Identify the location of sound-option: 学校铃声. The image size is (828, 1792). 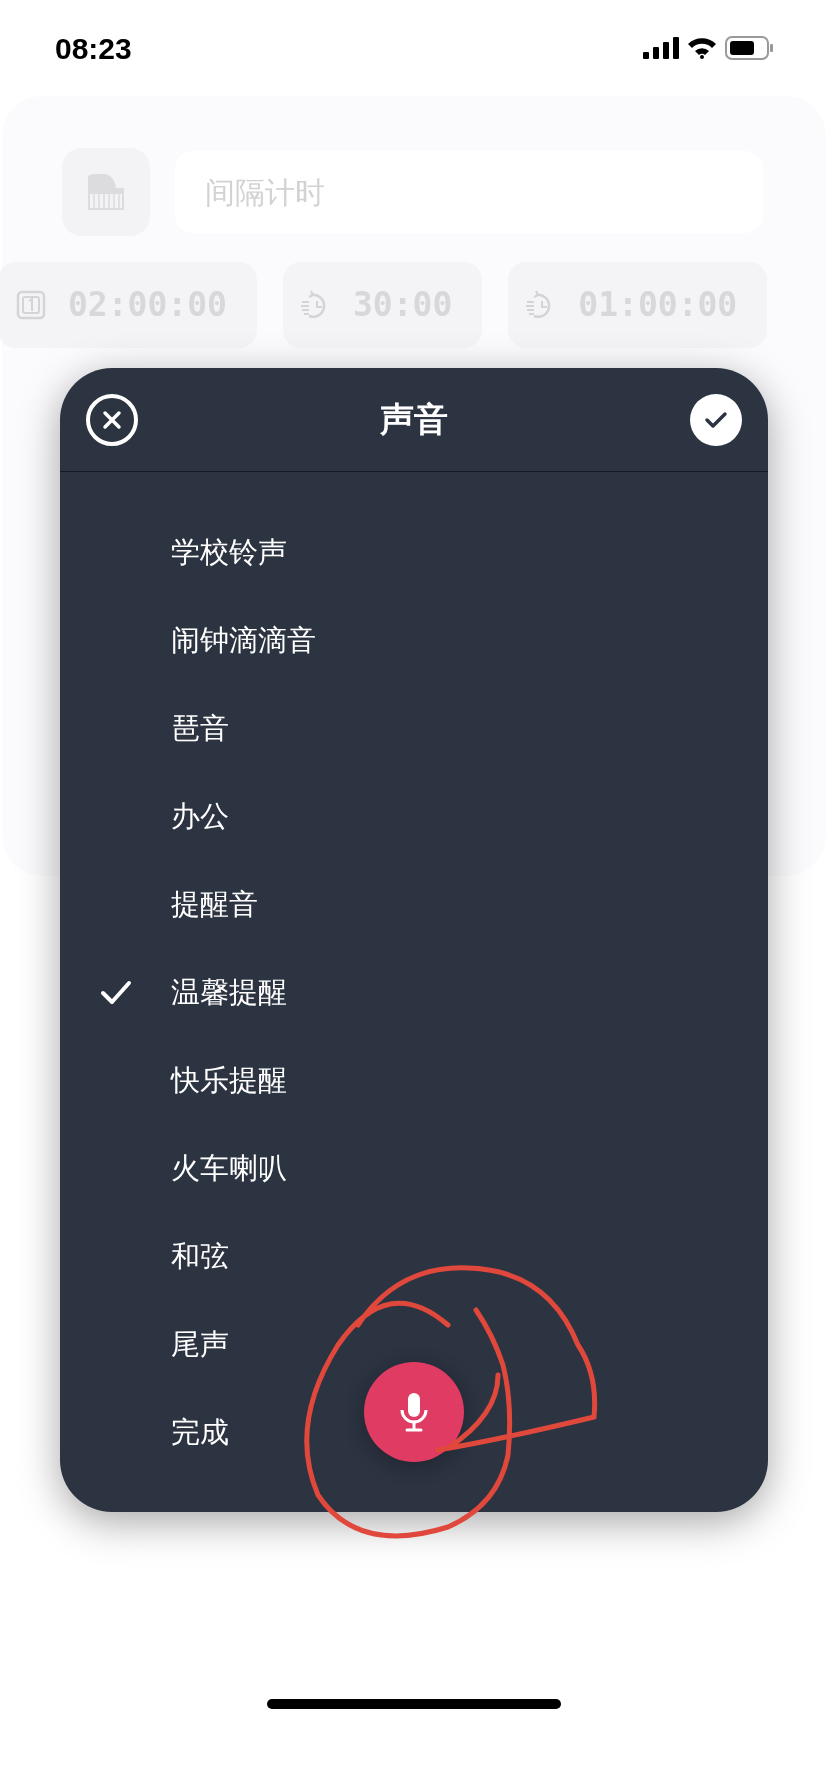
(414, 553).